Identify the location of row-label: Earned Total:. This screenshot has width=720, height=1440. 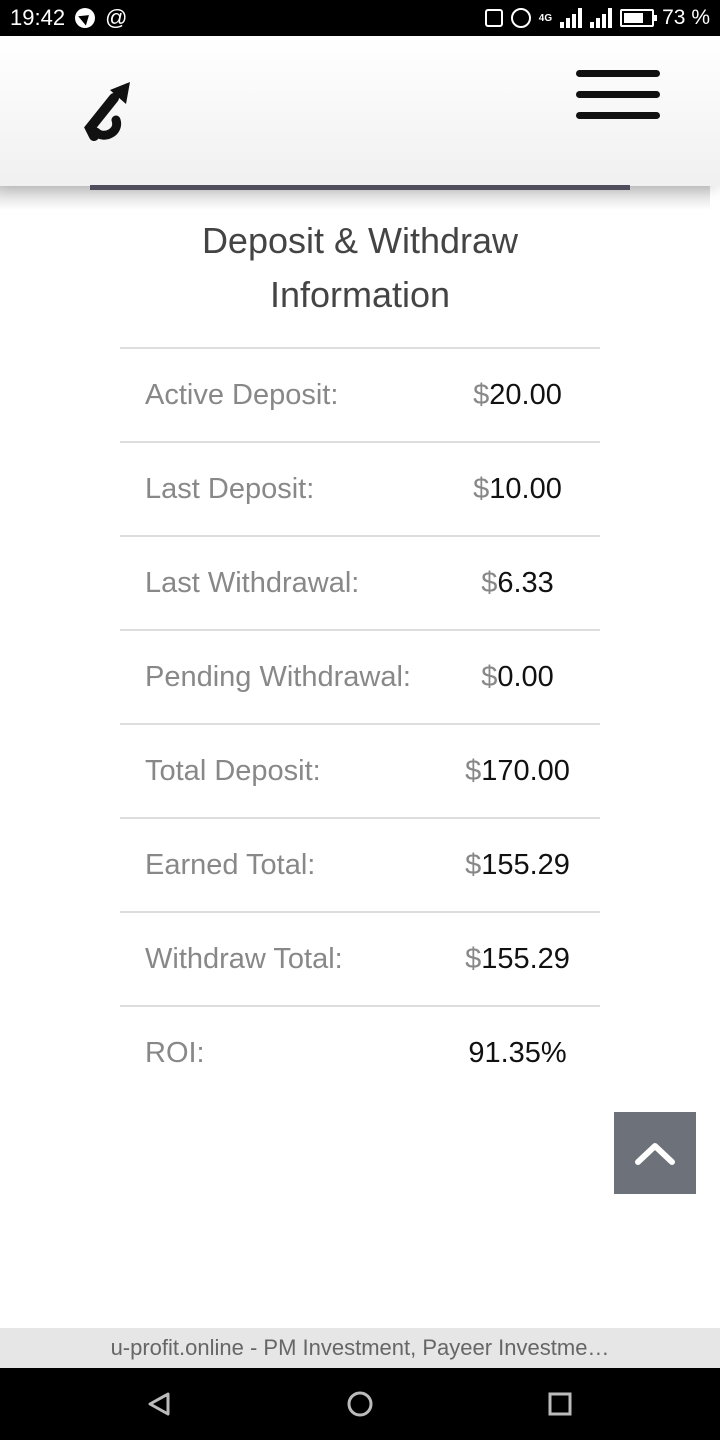
(230, 864).